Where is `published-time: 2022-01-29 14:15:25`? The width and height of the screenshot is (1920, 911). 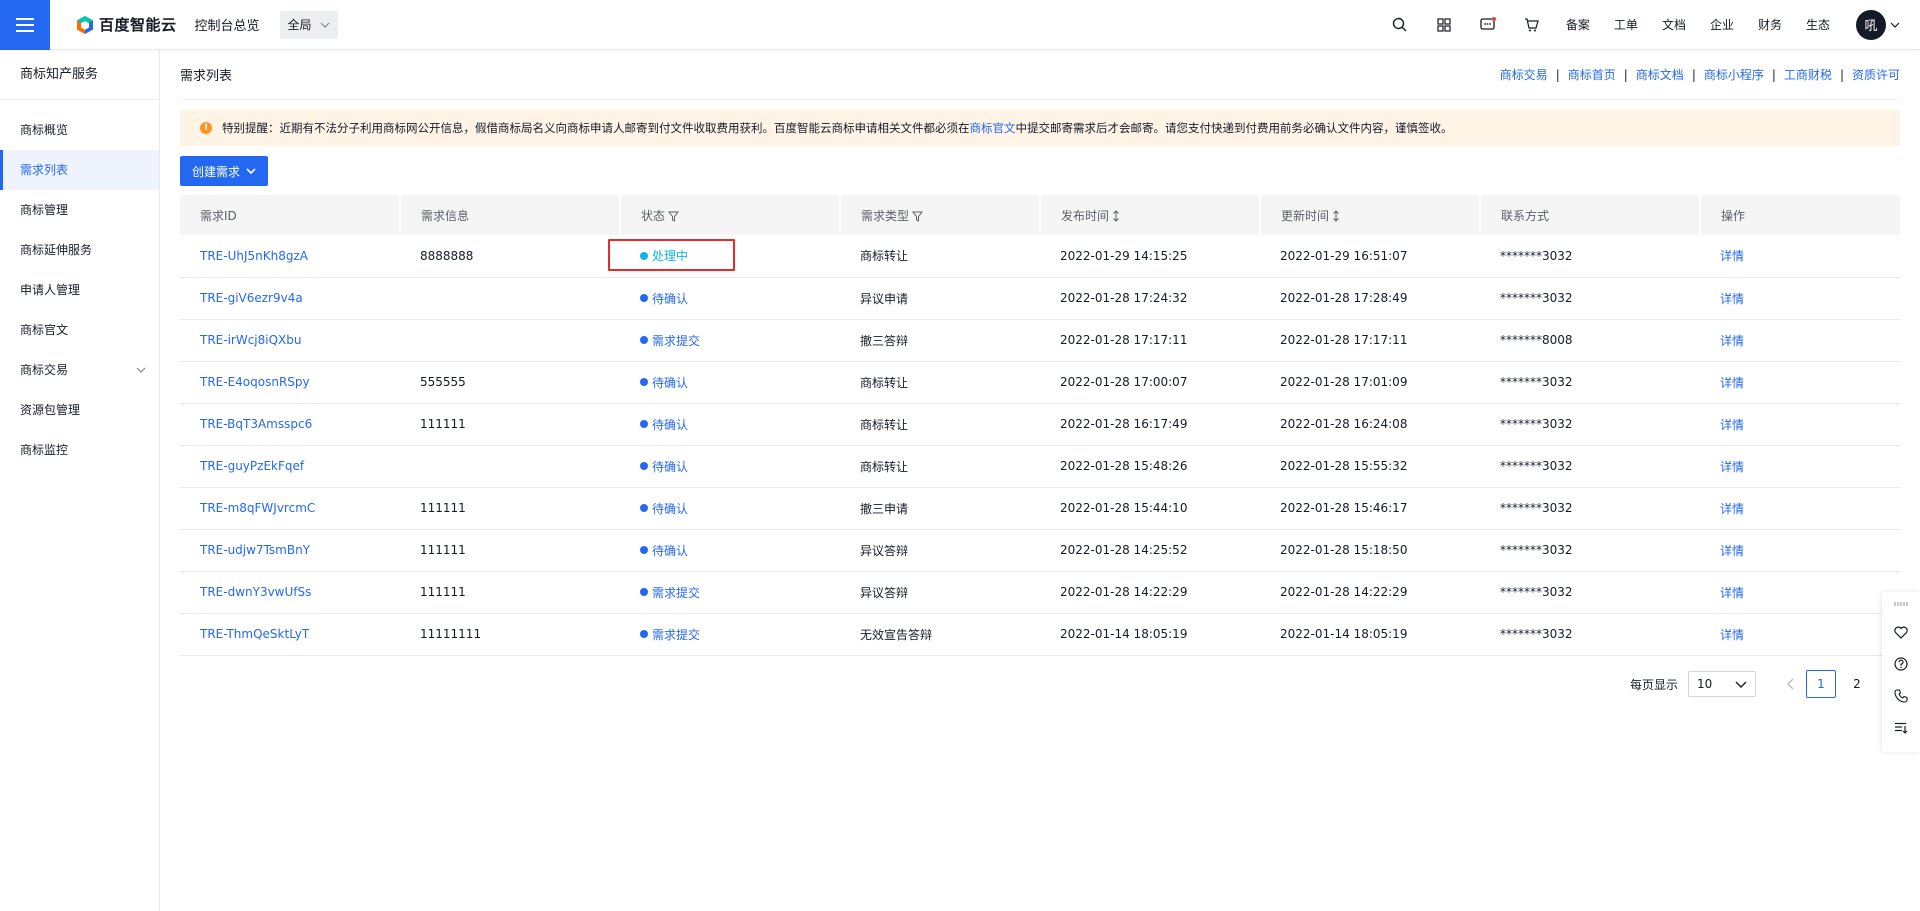 published-time: 2022-01-29 14:15:25 is located at coordinates (1150, 256).